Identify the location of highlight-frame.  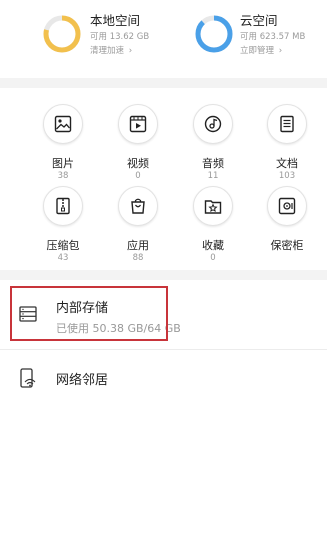
(89, 313).